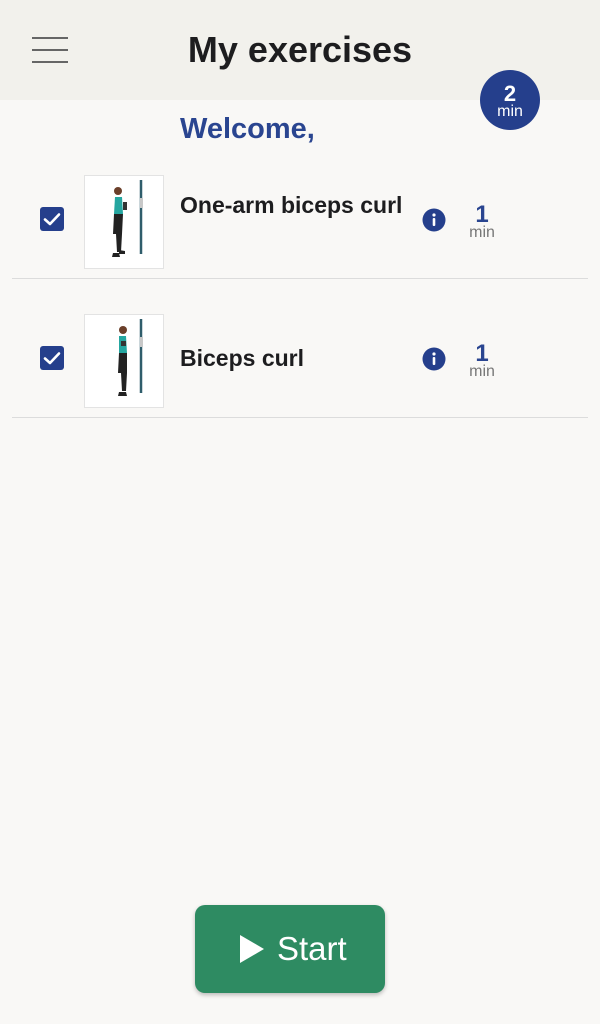  I want to click on play-icon, so click(252, 949).